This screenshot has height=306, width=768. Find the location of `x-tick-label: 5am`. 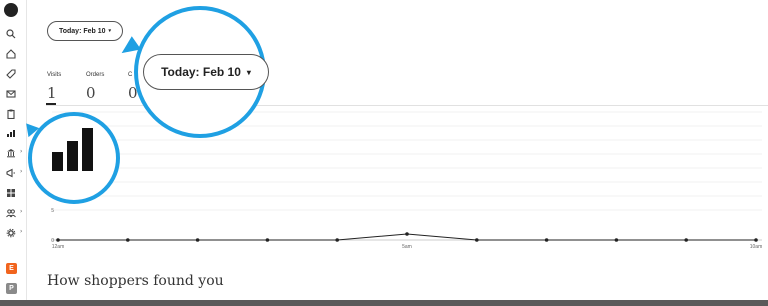

x-tick-label: 5am is located at coordinates (407, 247).